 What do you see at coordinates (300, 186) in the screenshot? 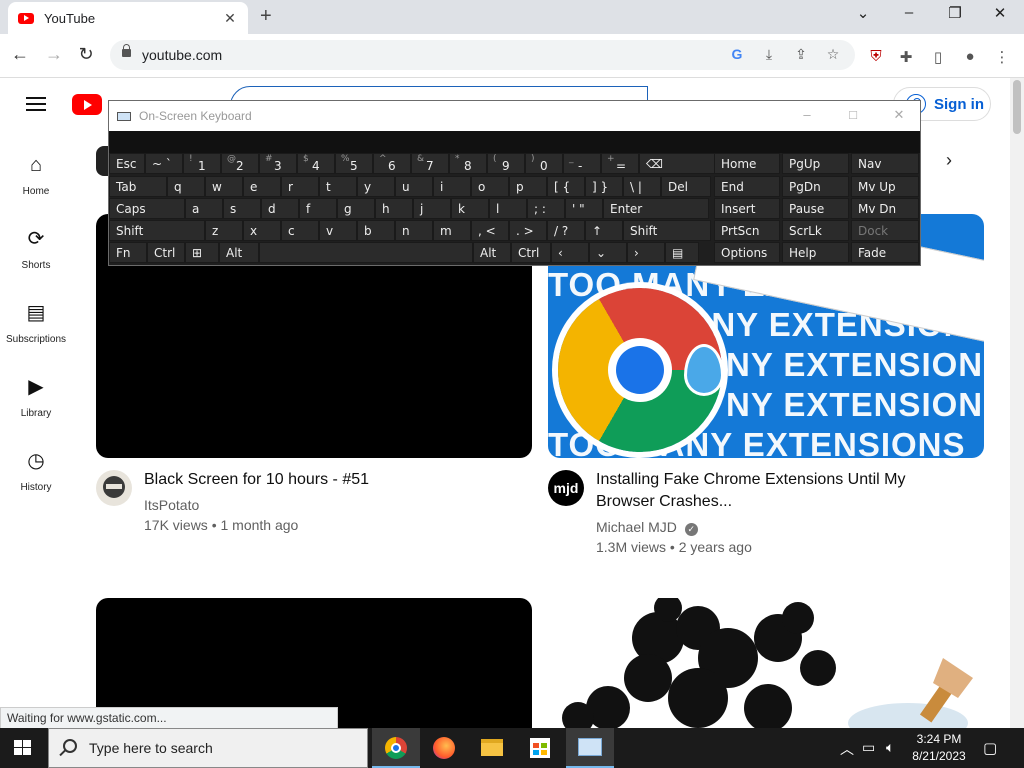
I see `key-r: r` at bounding box center [300, 186].